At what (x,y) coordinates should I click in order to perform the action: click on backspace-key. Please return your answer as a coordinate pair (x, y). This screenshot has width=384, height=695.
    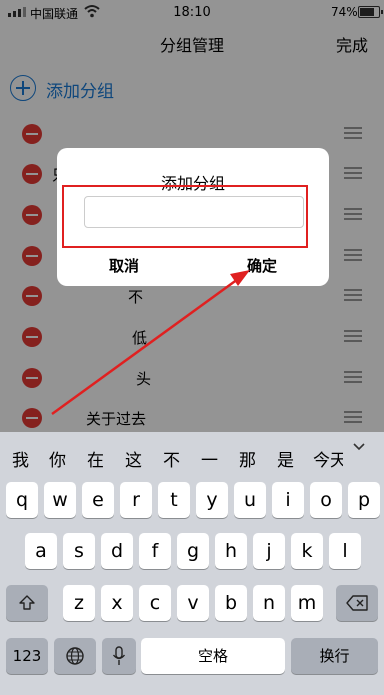
    Looking at the image, I should click on (357, 603).